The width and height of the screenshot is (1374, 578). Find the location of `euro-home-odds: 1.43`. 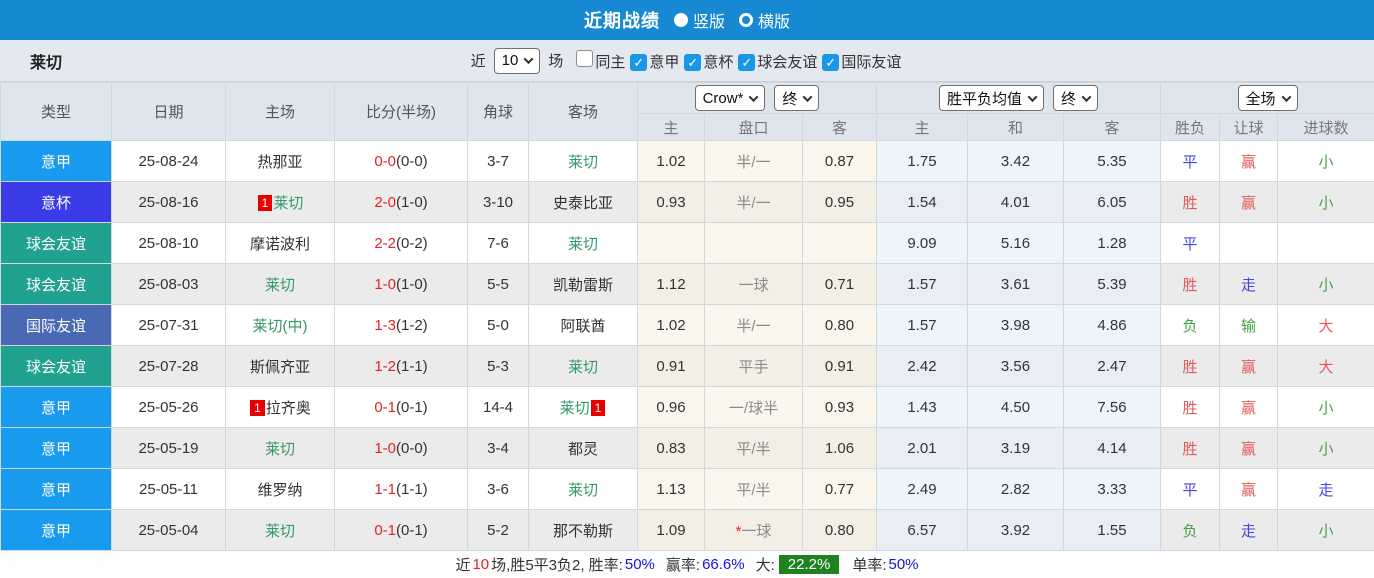

euro-home-odds: 1.43 is located at coordinates (922, 407).